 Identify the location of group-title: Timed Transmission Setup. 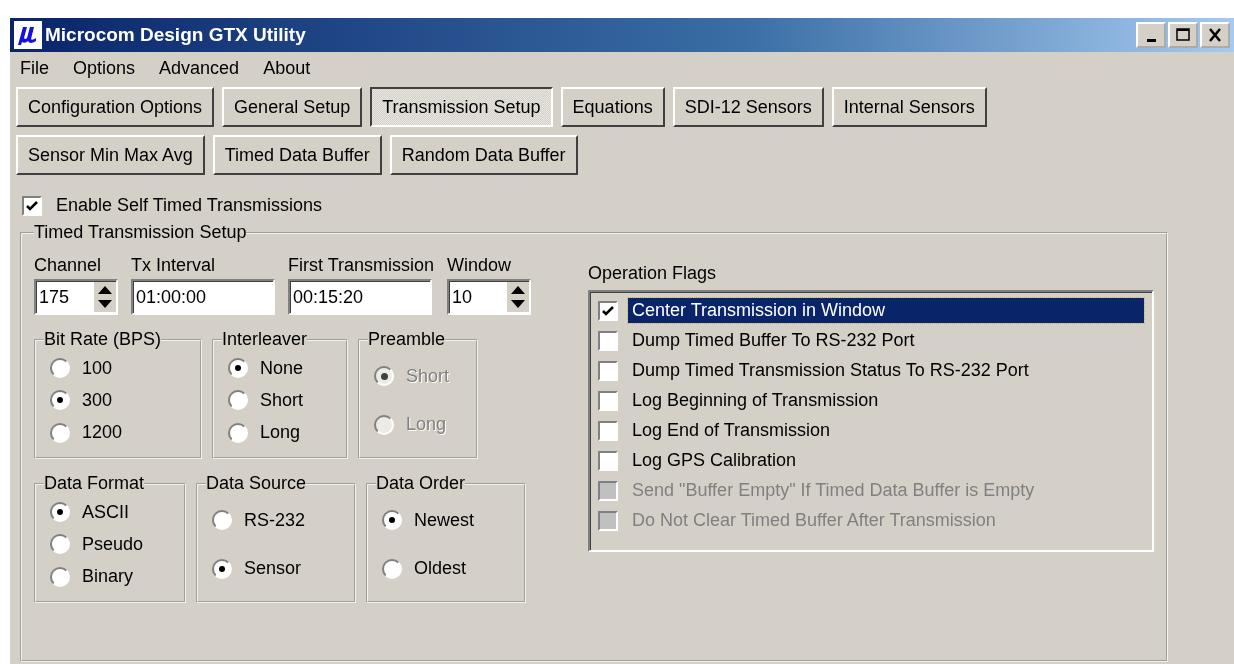
(140, 232).